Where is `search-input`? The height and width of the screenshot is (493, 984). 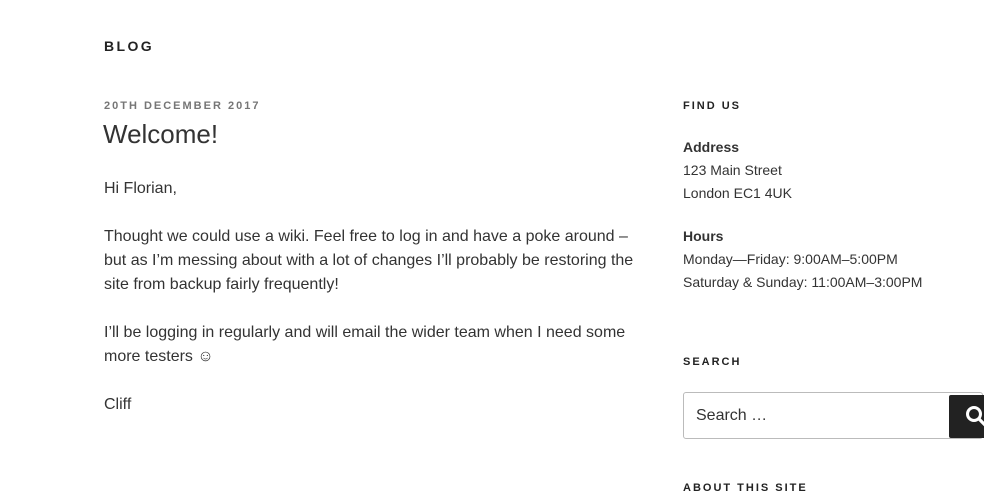
search-input is located at coordinates (833, 415).